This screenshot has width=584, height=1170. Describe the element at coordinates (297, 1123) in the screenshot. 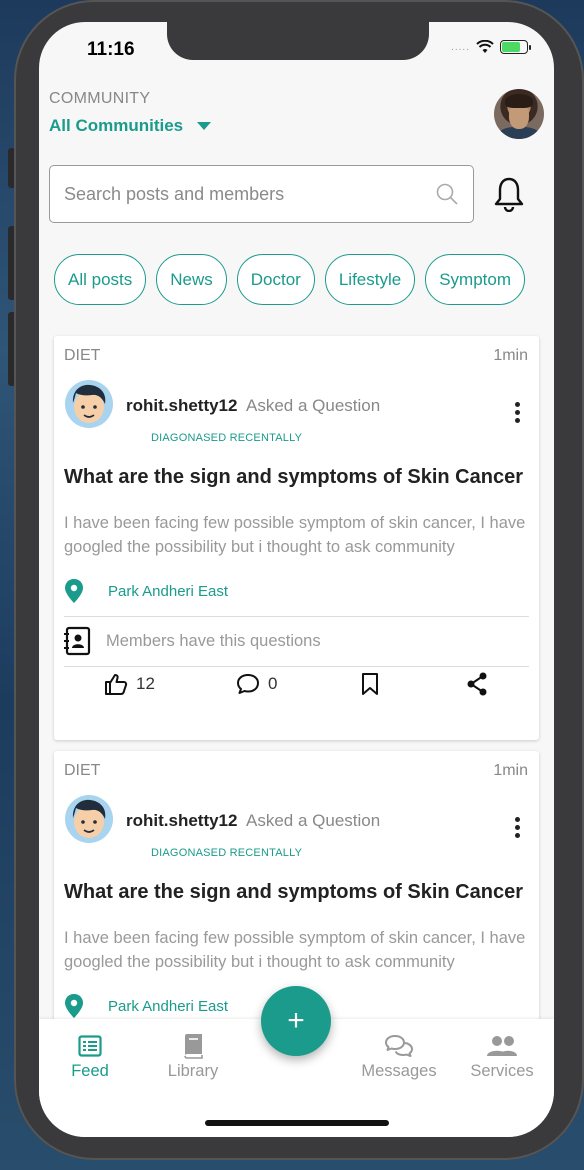

I see `home-indicator` at that location.